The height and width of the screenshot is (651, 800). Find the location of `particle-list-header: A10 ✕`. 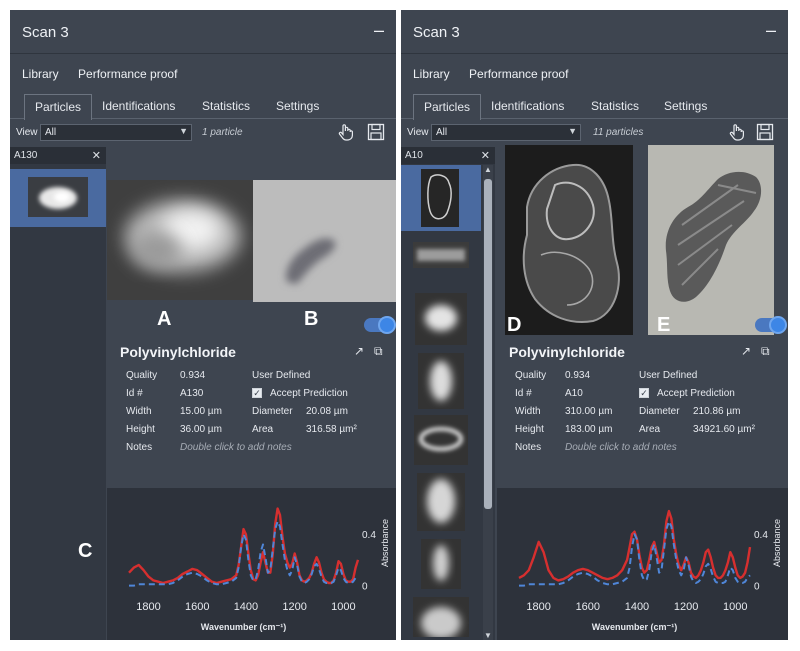

particle-list-header: A10 ✕ is located at coordinates (448, 155).